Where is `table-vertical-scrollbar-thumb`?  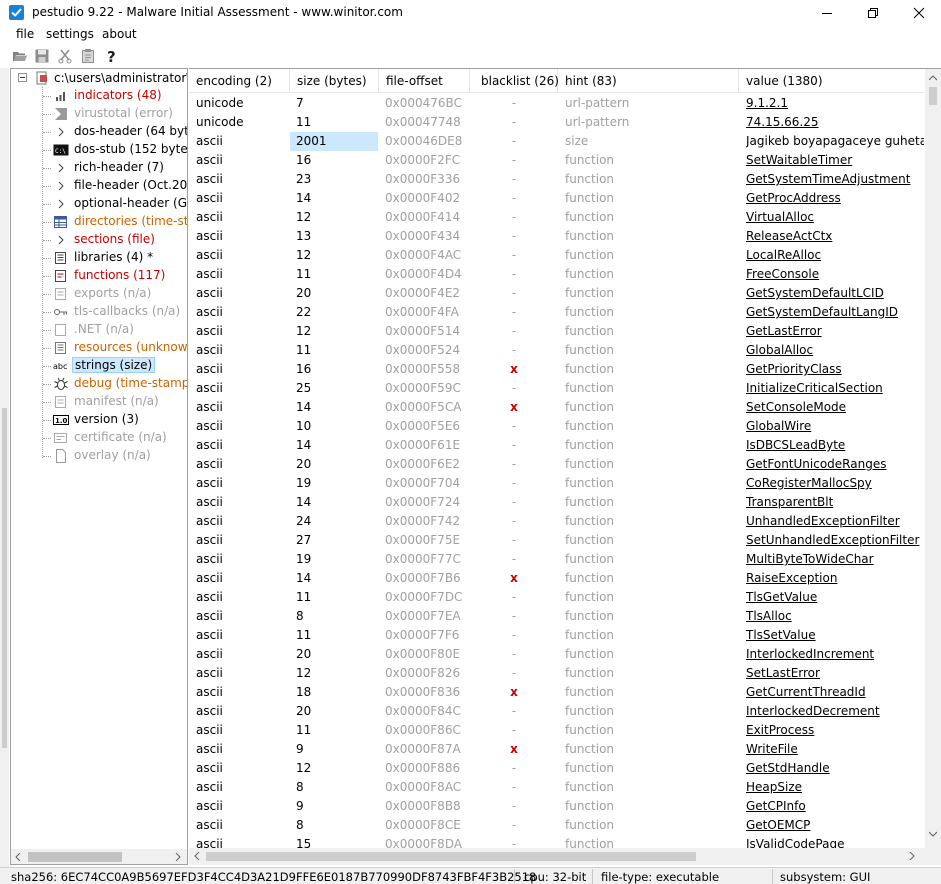 table-vertical-scrollbar-thumb is located at coordinates (933, 96).